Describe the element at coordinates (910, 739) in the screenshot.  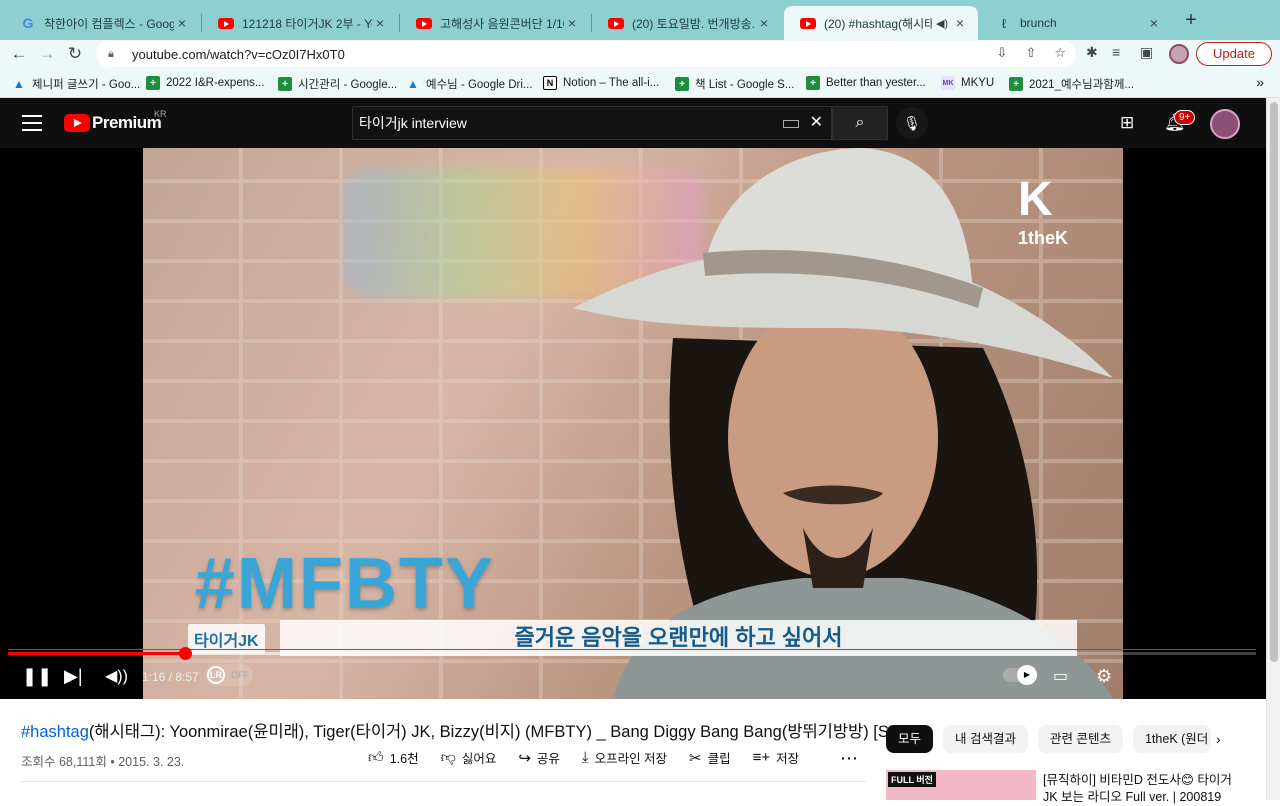
I see `chip-all: 모두` at that location.